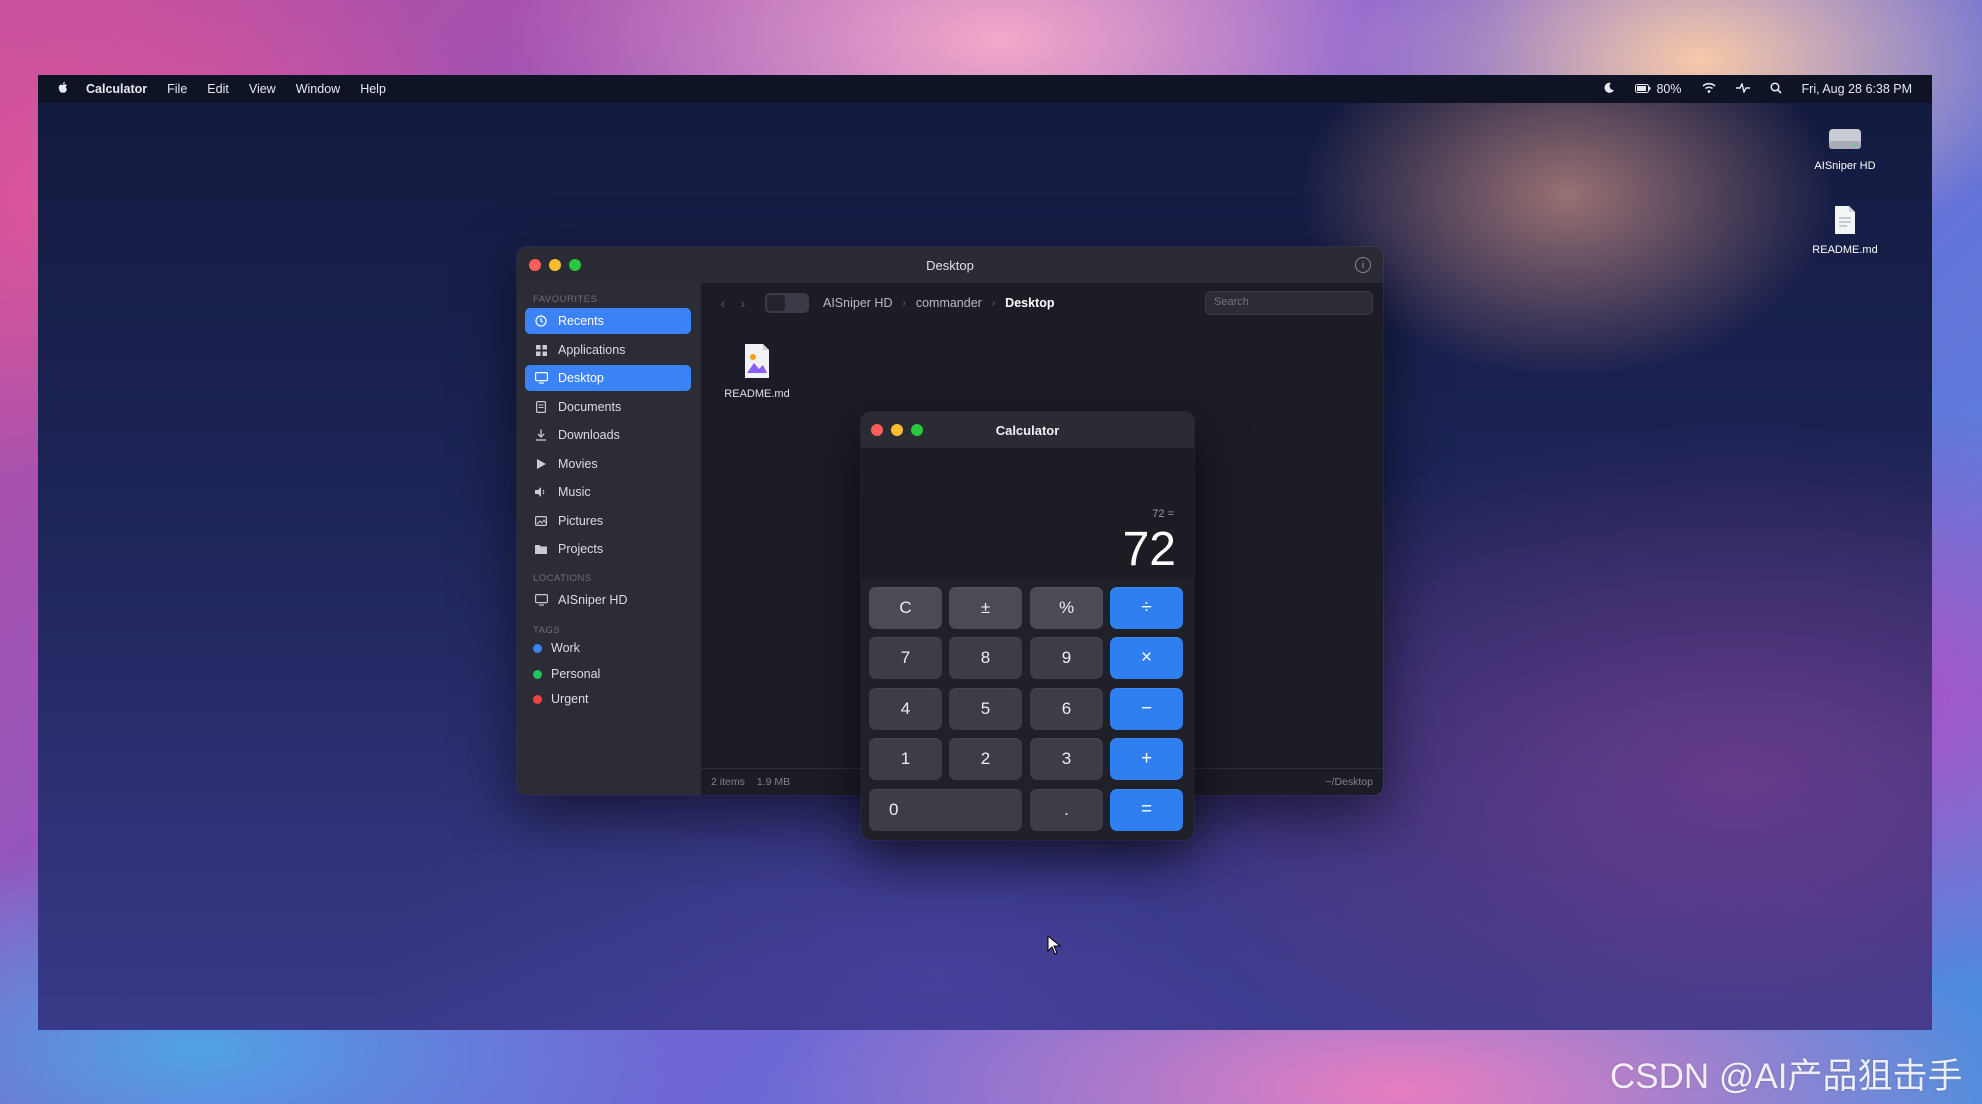  What do you see at coordinates (562, 578) in the screenshot?
I see `sidebar-heading-locations: LOCATIONS` at bounding box center [562, 578].